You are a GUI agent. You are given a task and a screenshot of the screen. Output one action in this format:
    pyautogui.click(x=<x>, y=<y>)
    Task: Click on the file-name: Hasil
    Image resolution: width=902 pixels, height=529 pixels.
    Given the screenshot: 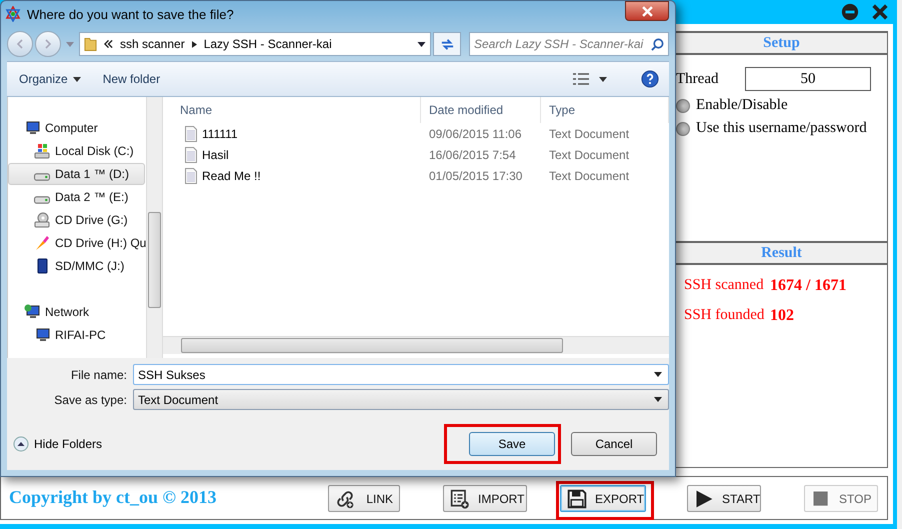 What is the action you would take?
    pyautogui.click(x=215, y=155)
    